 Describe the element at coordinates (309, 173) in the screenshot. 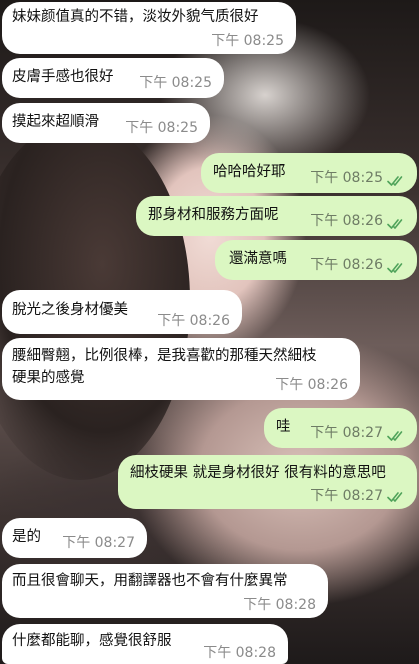

I see `message-bubble-outgoing: 哈哈哈好耶 下午 08:25` at that location.